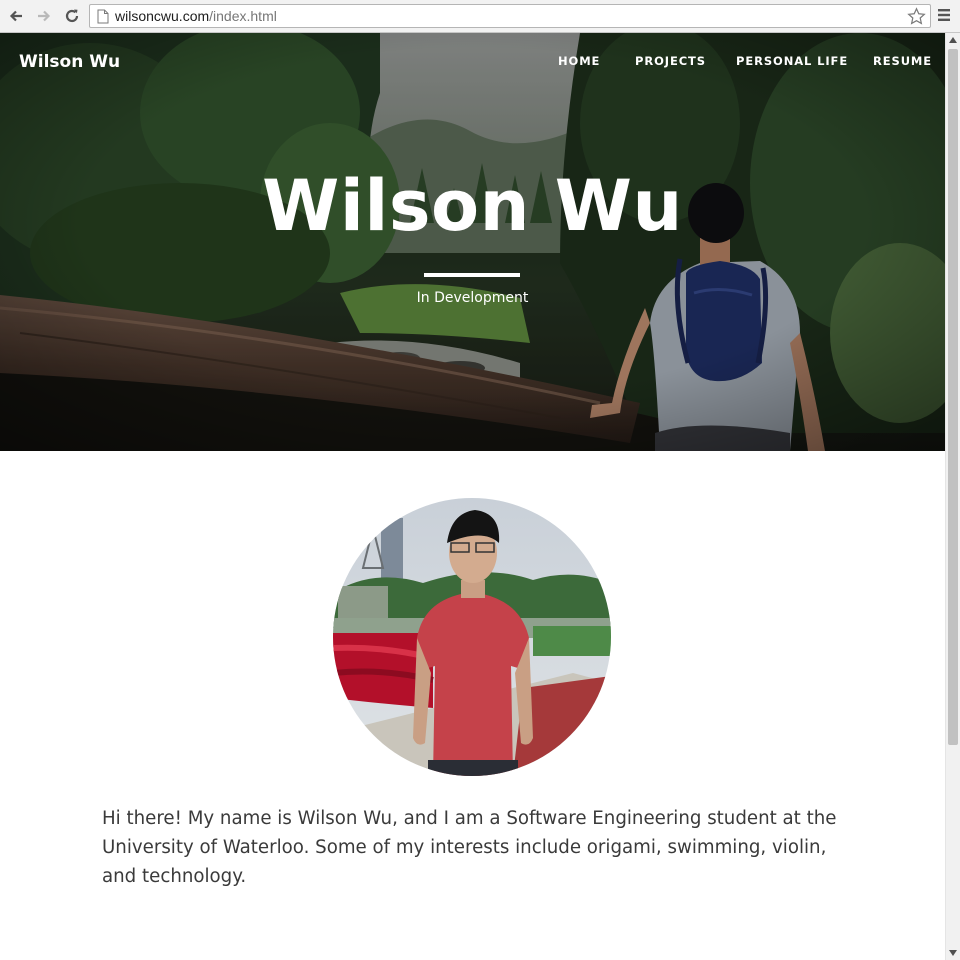 This screenshot has width=960, height=960. I want to click on url-text: wilsoncwu.com/index.html, so click(196, 16).